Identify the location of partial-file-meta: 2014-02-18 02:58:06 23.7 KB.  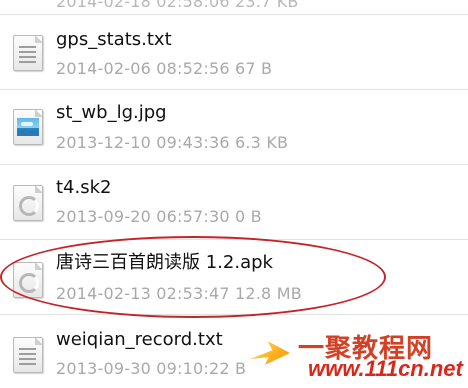
(177, 5).